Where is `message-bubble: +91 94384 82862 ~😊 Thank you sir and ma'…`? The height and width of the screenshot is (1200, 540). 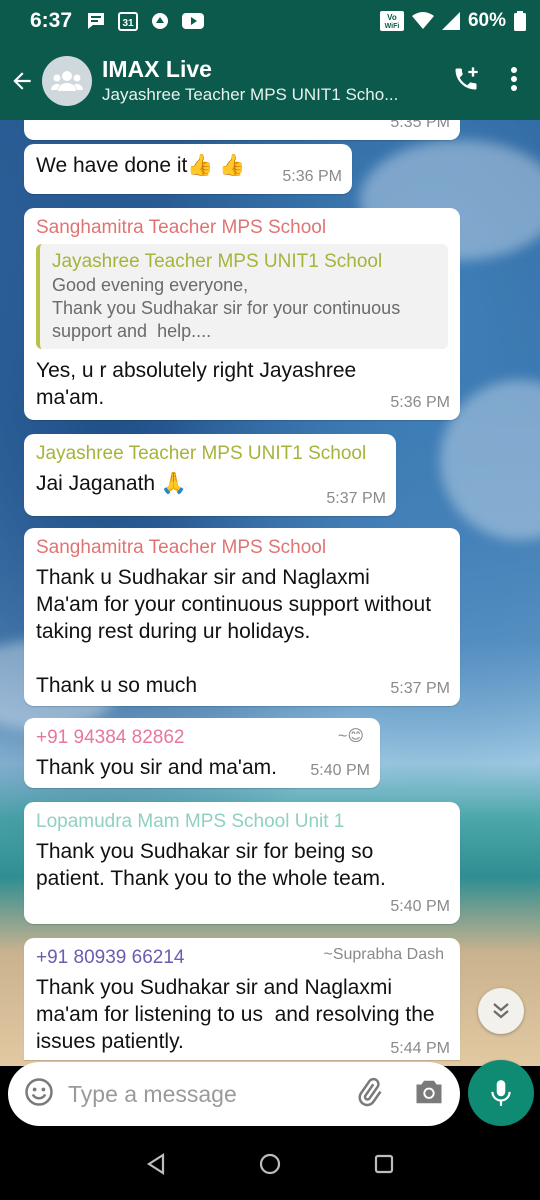 message-bubble: +91 94384 82862 ~😊 Thank you sir and ma'… is located at coordinates (202, 753).